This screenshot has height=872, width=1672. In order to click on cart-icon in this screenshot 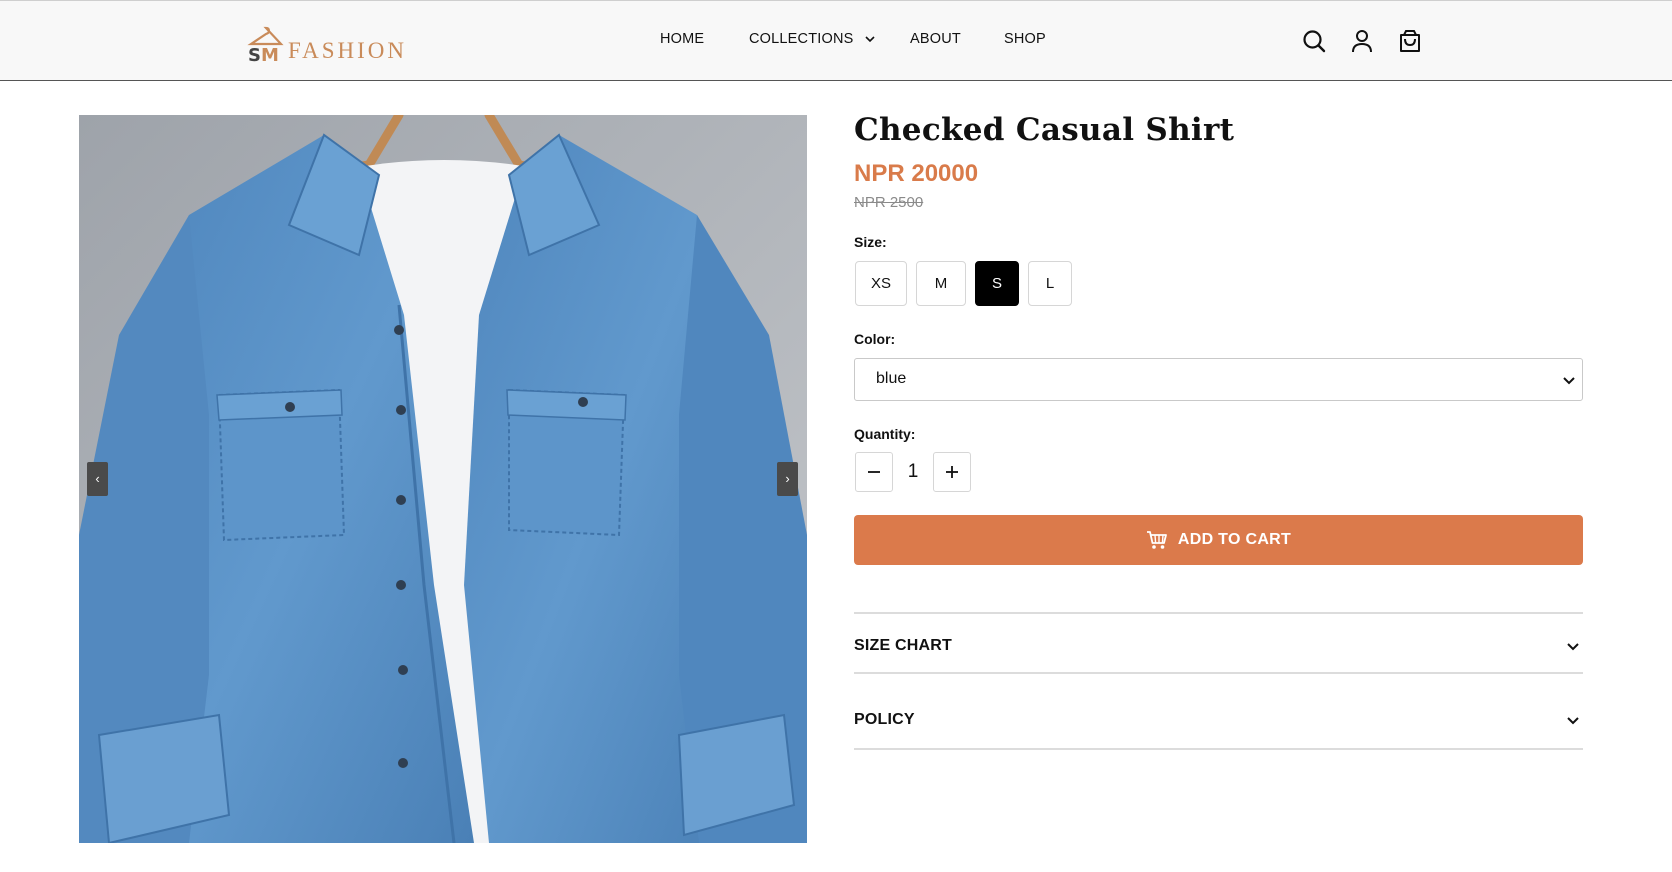, I will do `click(1156, 540)`.